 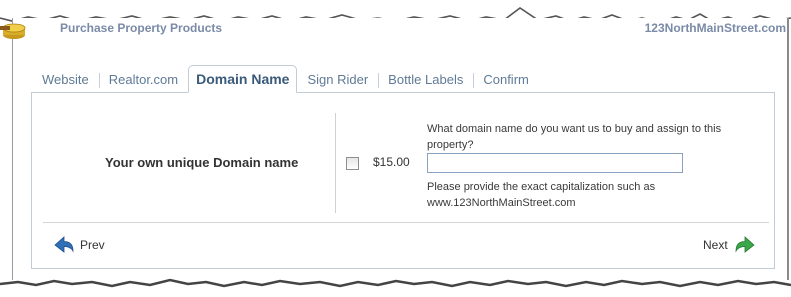 What do you see at coordinates (65, 80) in the screenshot?
I see `tab-website: Website` at bounding box center [65, 80].